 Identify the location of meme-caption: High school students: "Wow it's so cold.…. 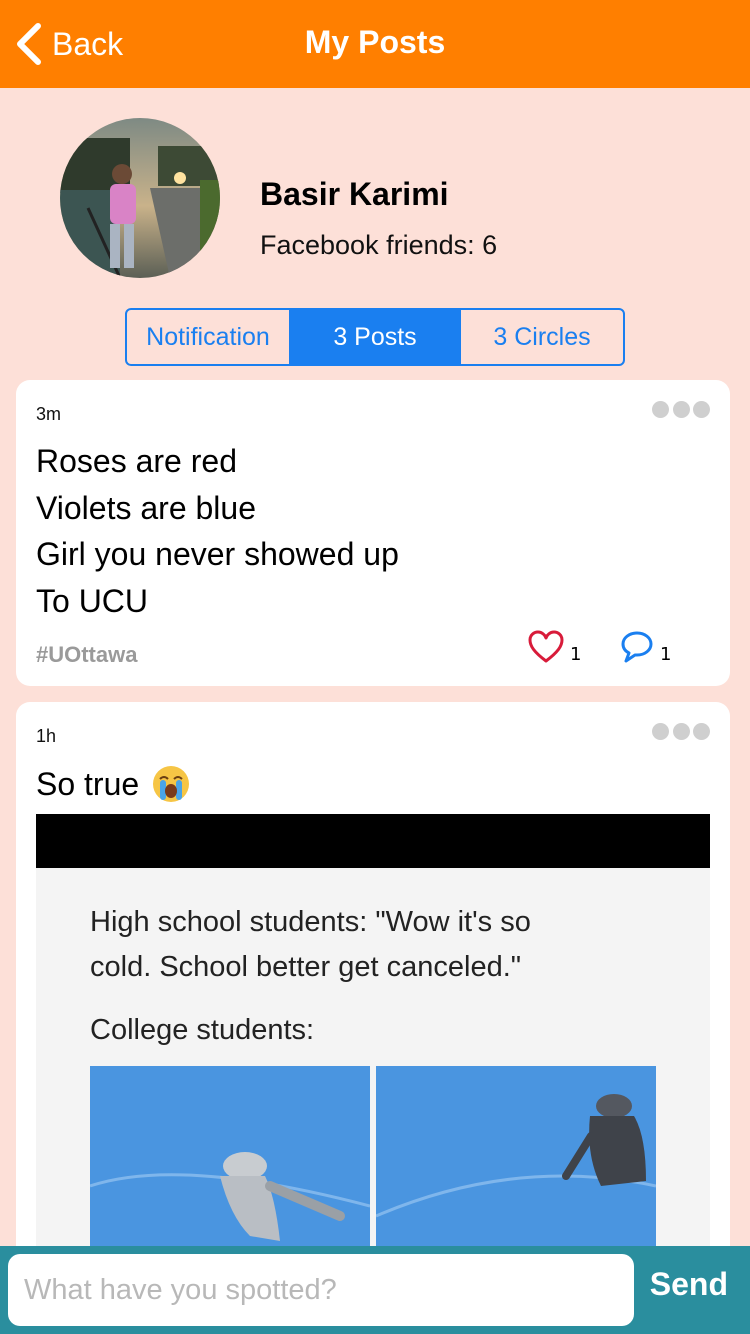
(310, 945).